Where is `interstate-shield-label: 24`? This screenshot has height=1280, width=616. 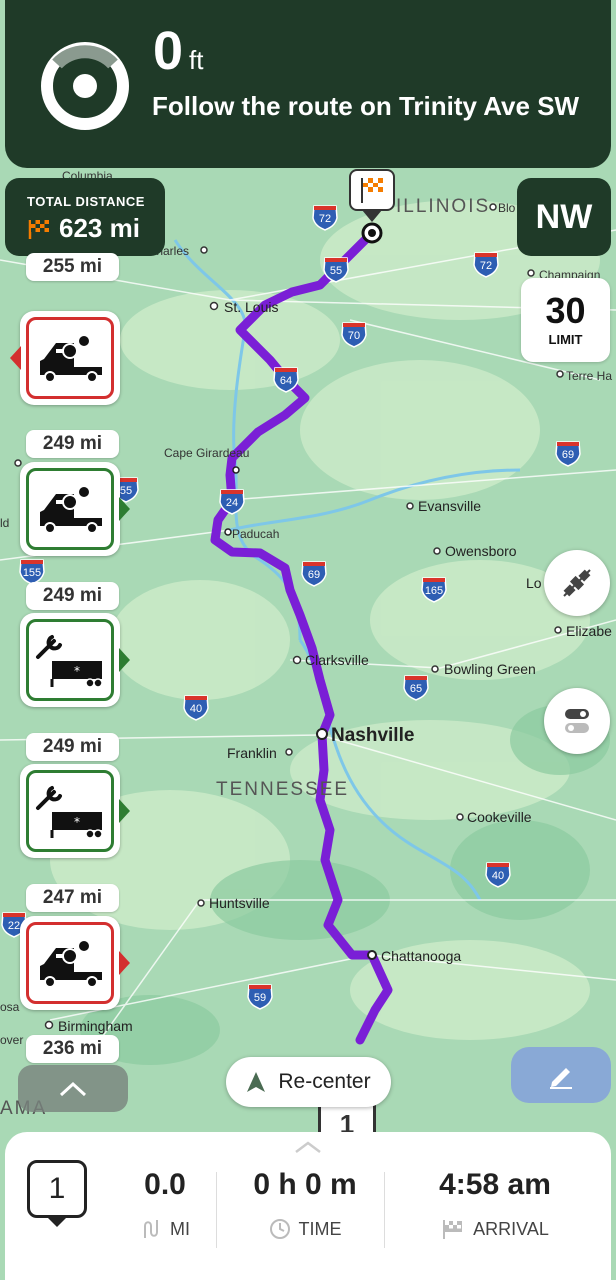
interstate-shield-label: 24 is located at coordinates (232, 503).